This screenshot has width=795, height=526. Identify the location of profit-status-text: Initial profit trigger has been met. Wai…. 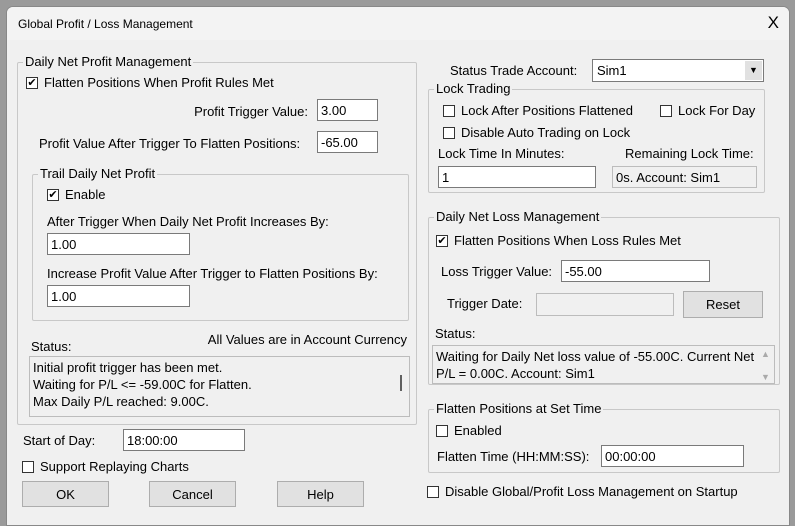
(219, 386).